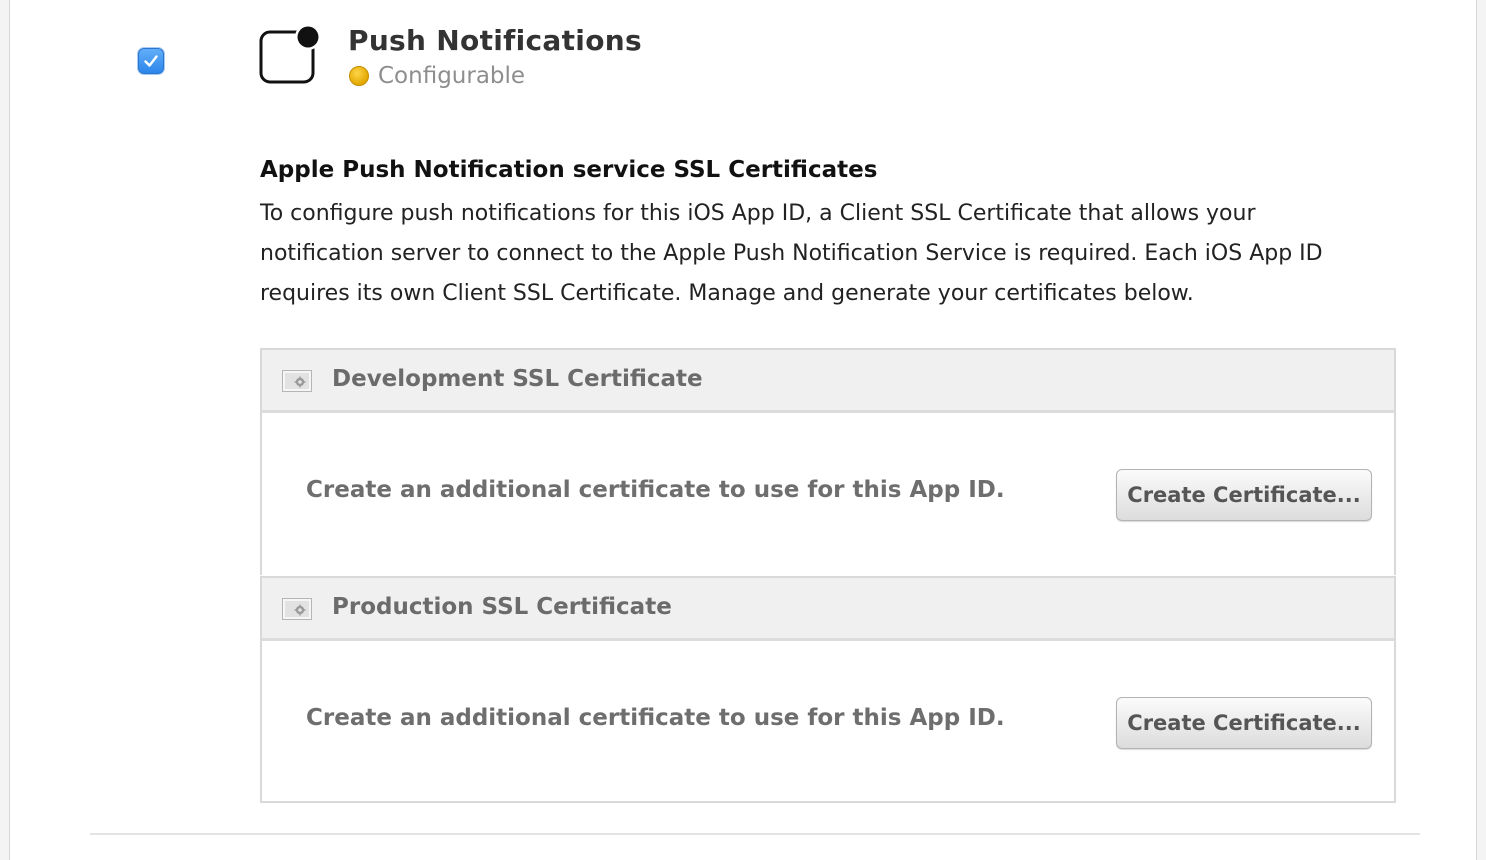 The width and height of the screenshot is (1486, 860). I want to click on certificate-title: Production SSL Certificate, so click(502, 607).